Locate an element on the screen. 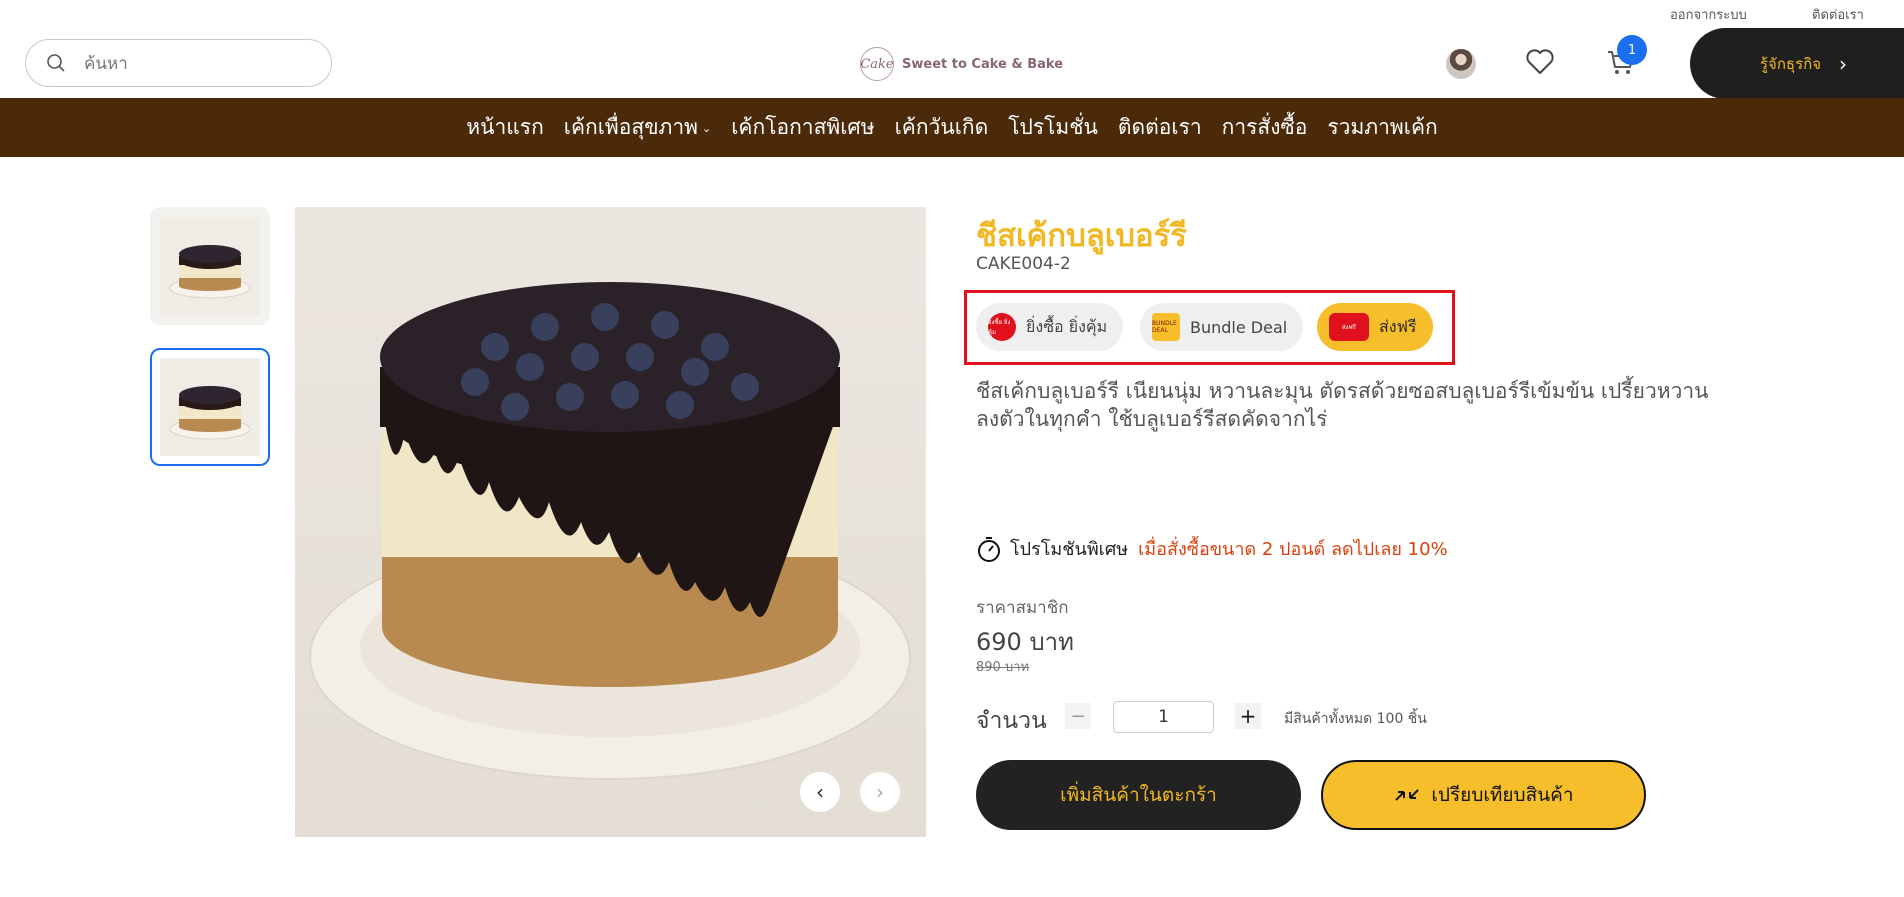 The width and height of the screenshot is (1904, 897). logout-link: ออกจากระบบ is located at coordinates (1708, 14).